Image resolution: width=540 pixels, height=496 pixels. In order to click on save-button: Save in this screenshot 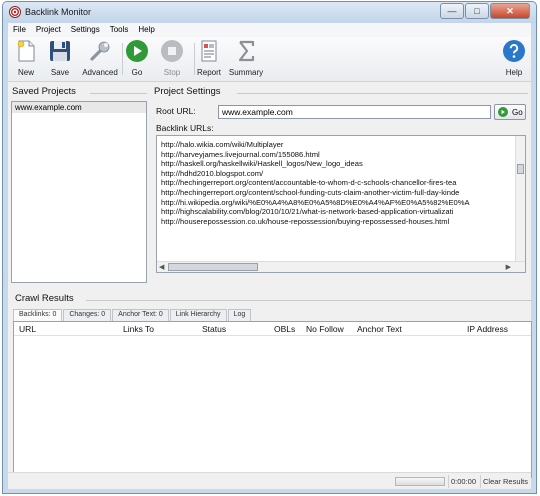, I will do `click(60, 58)`.